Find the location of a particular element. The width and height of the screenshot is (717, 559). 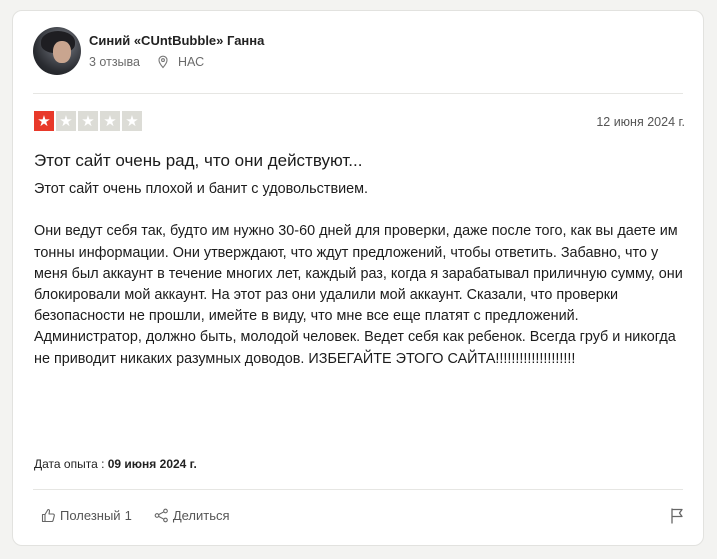

avatar-face is located at coordinates (62, 52).